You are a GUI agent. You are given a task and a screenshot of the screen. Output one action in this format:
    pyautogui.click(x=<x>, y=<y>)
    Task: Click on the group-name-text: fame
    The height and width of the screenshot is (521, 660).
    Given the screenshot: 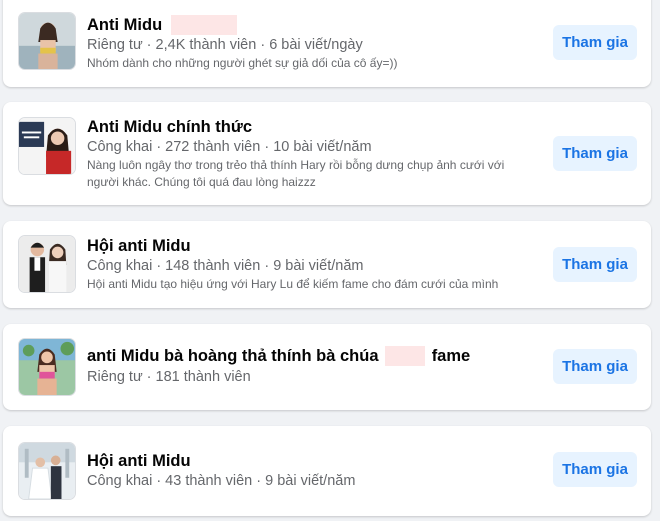 What is the action you would take?
    pyautogui.click(x=451, y=356)
    